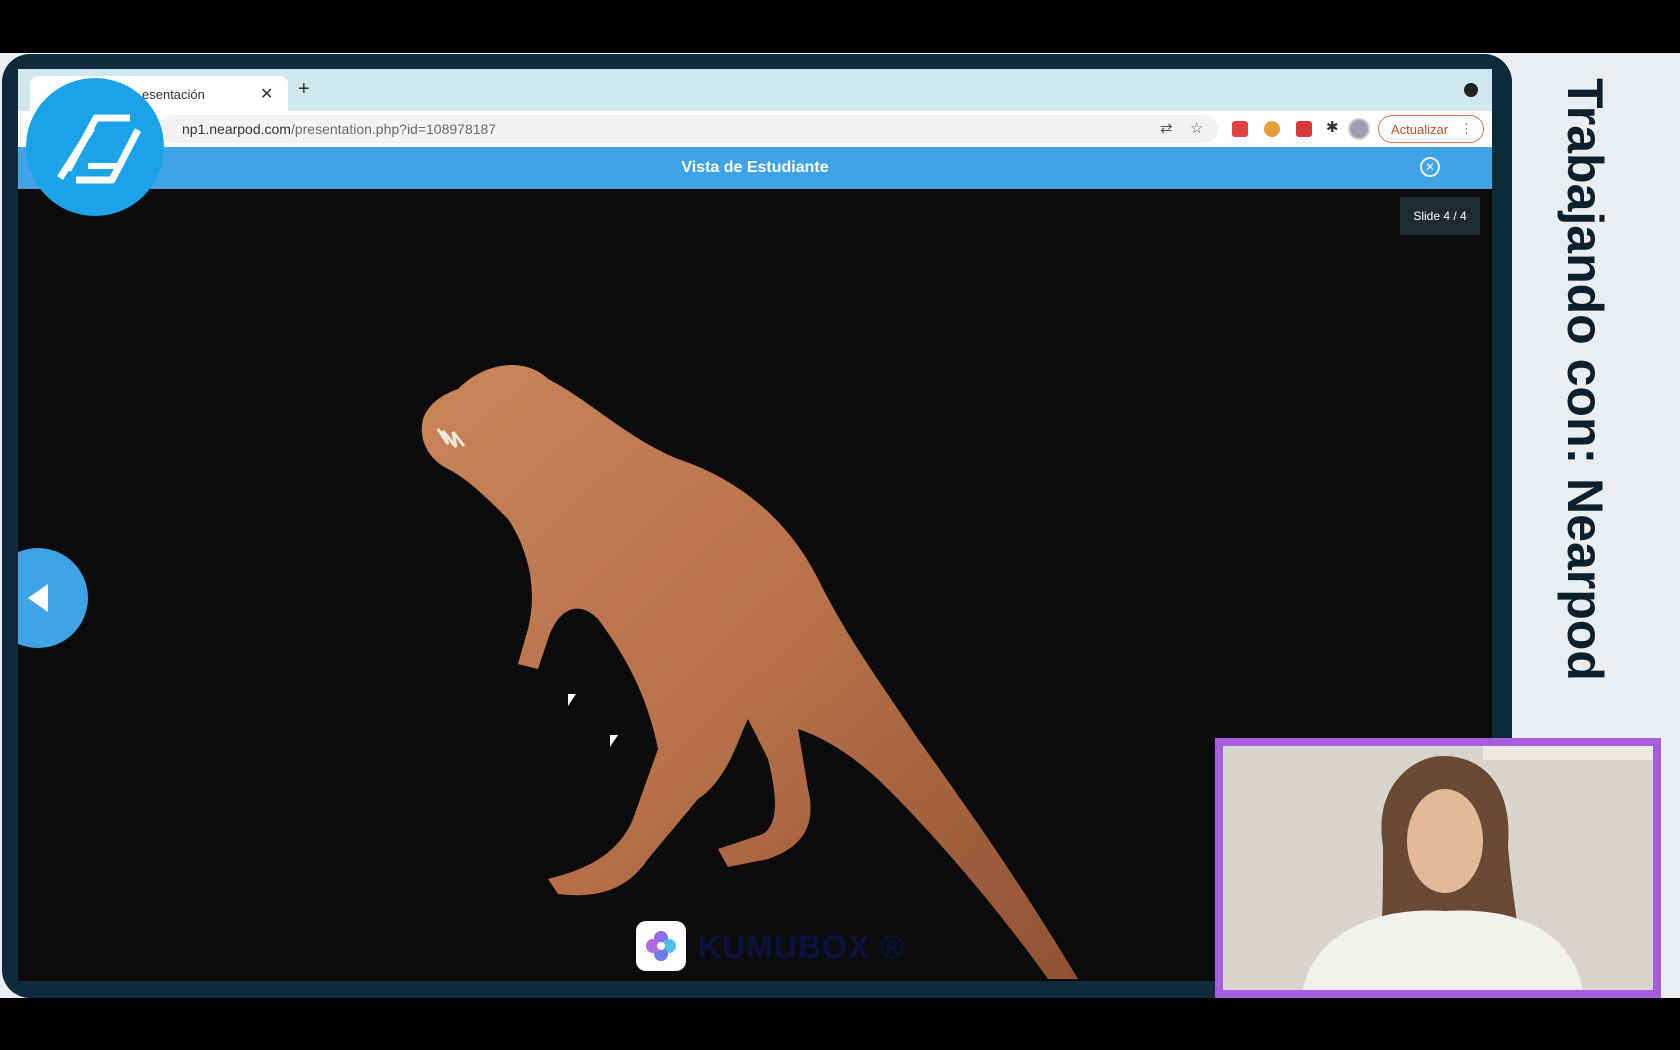  Describe the element at coordinates (53, 598) in the screenshot. I see `previous-slide-button` at that location.